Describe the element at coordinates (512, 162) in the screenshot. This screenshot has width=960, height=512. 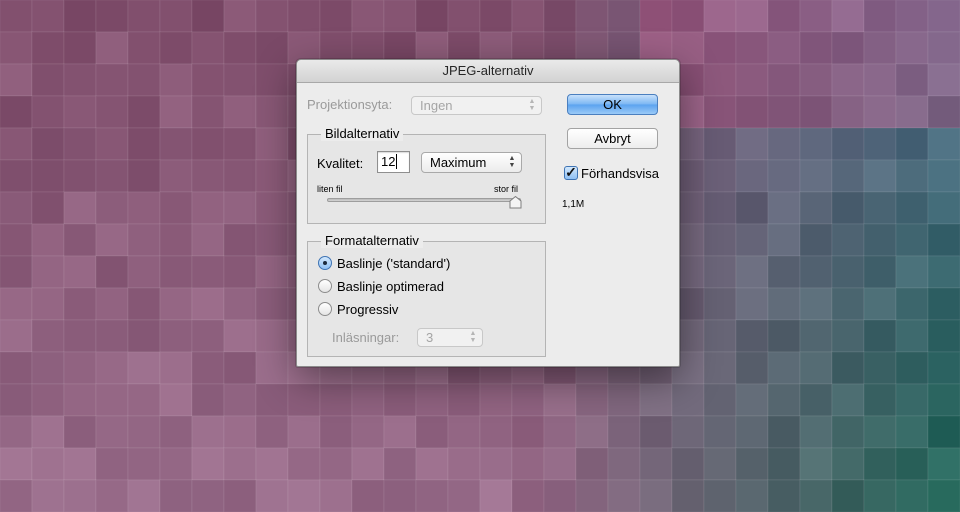
I see `up-down-arrows-icon: ▲ ▼` at that location.